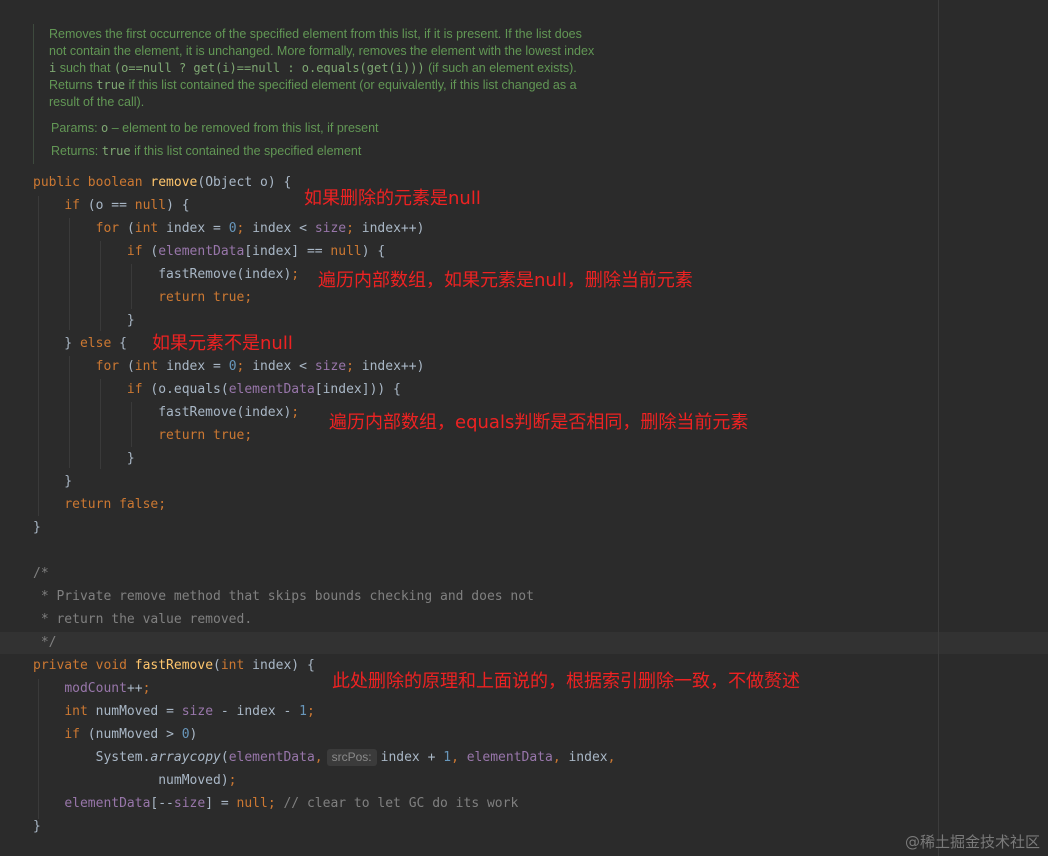 The height and width of the screenshot is (856, 1048). Describe the element at coordinates (107, 688) in the screenshot. I see `code-line: modCount++;` at that location.